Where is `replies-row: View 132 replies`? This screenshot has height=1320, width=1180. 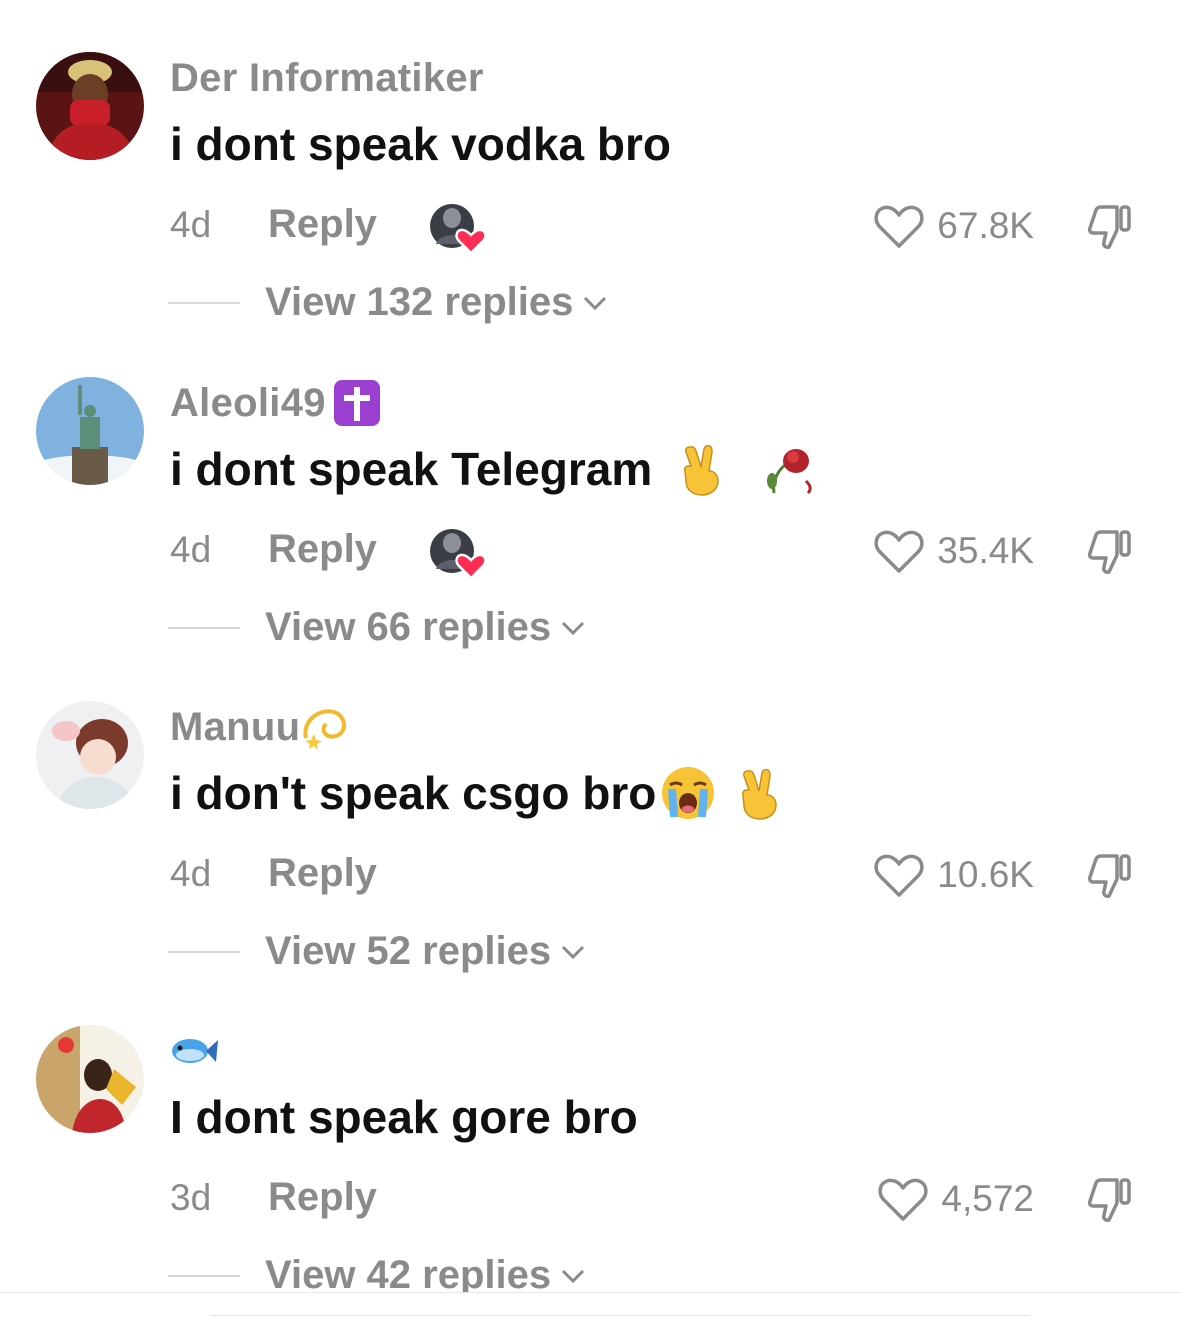 replies-row: View 132 replies is located at coordinates (590, 304).